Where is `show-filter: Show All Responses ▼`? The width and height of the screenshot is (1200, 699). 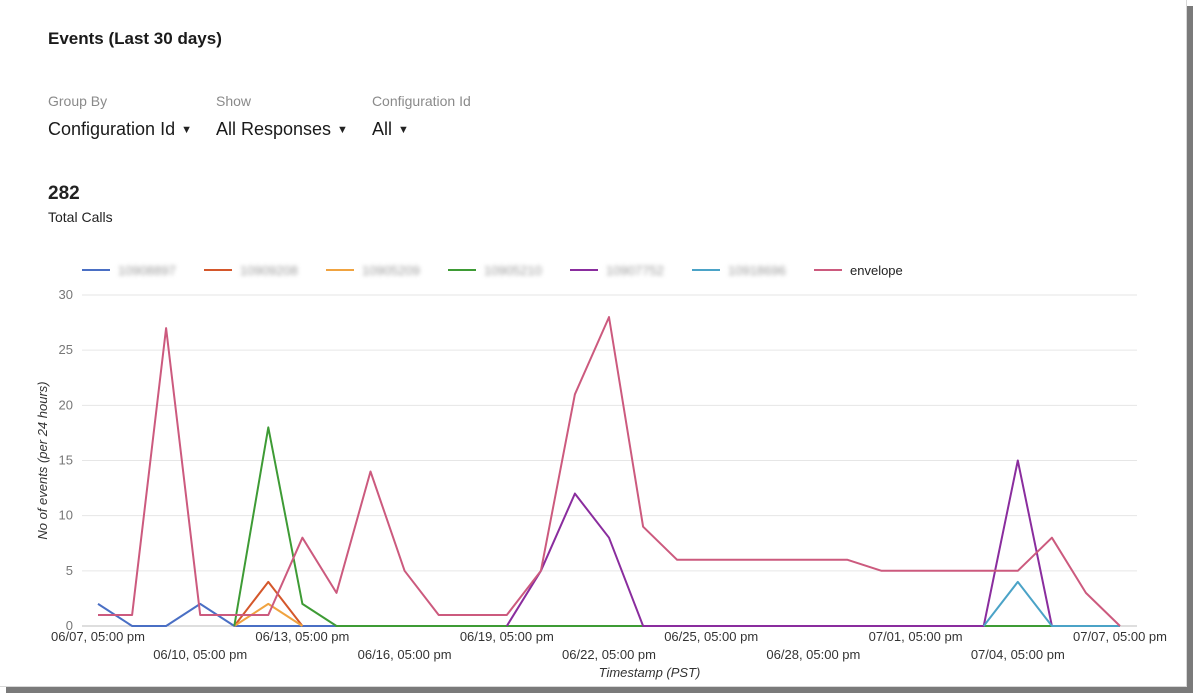
show-filter: Show All Responses ▼ is located at coordinates (282, 116).